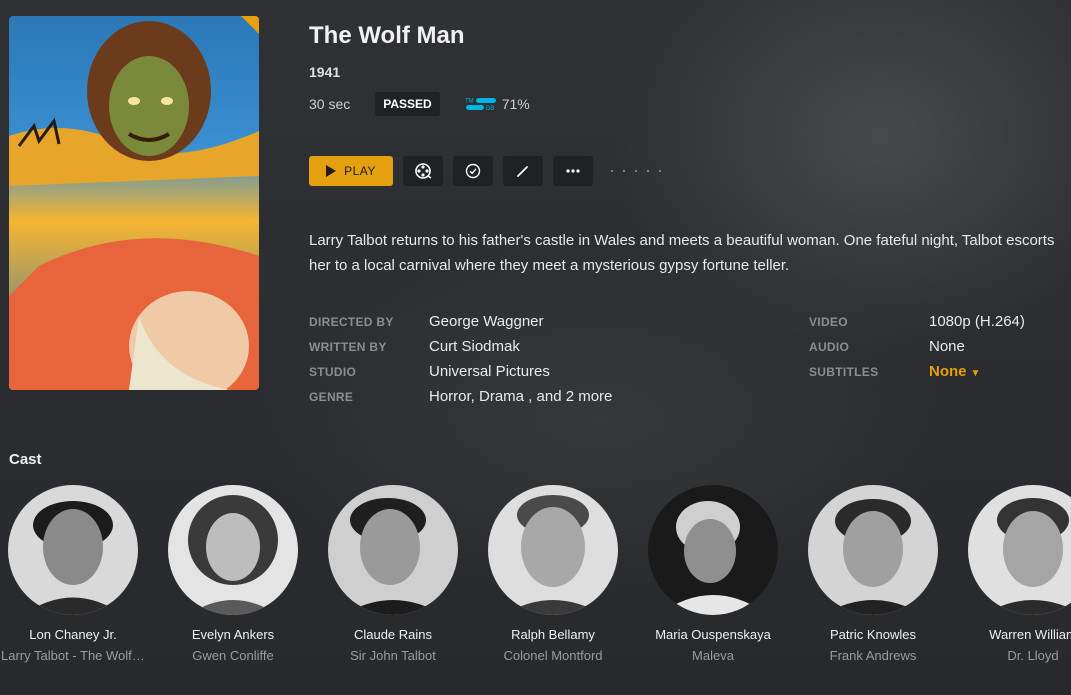 Image resolution: width=1071 pixels, height=695 pixels. I want to click on cast-role: Frank Andrews, so click(873, 655).